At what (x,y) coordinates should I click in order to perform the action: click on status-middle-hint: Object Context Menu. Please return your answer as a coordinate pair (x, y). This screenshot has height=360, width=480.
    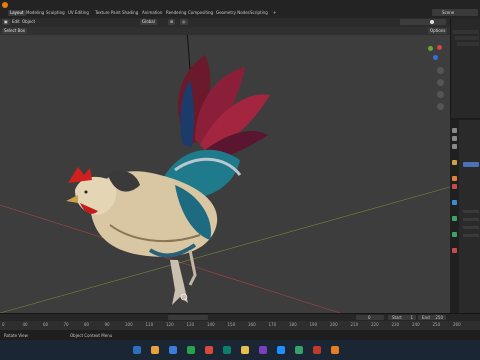
    Looking at the image, I should click on (91, 335).